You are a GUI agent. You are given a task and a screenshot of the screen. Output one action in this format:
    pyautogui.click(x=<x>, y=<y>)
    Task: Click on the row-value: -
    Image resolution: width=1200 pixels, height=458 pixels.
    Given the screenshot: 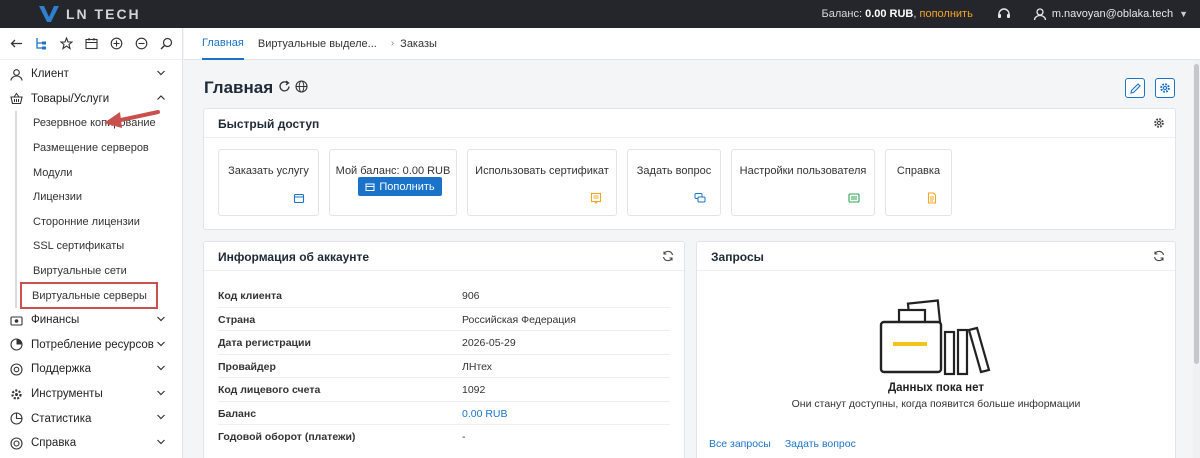 What is the action you would take?
    pyautogui.click(x=464, y=437)
    